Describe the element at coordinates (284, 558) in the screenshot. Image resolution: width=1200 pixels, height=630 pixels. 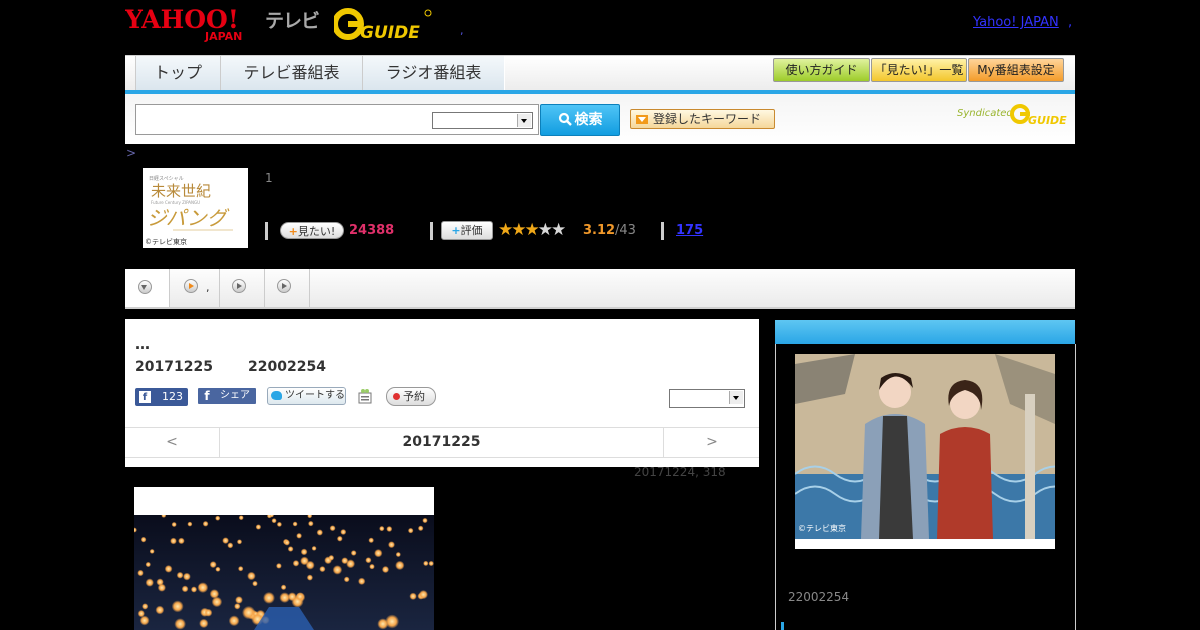
I see `program-photo` at that location.